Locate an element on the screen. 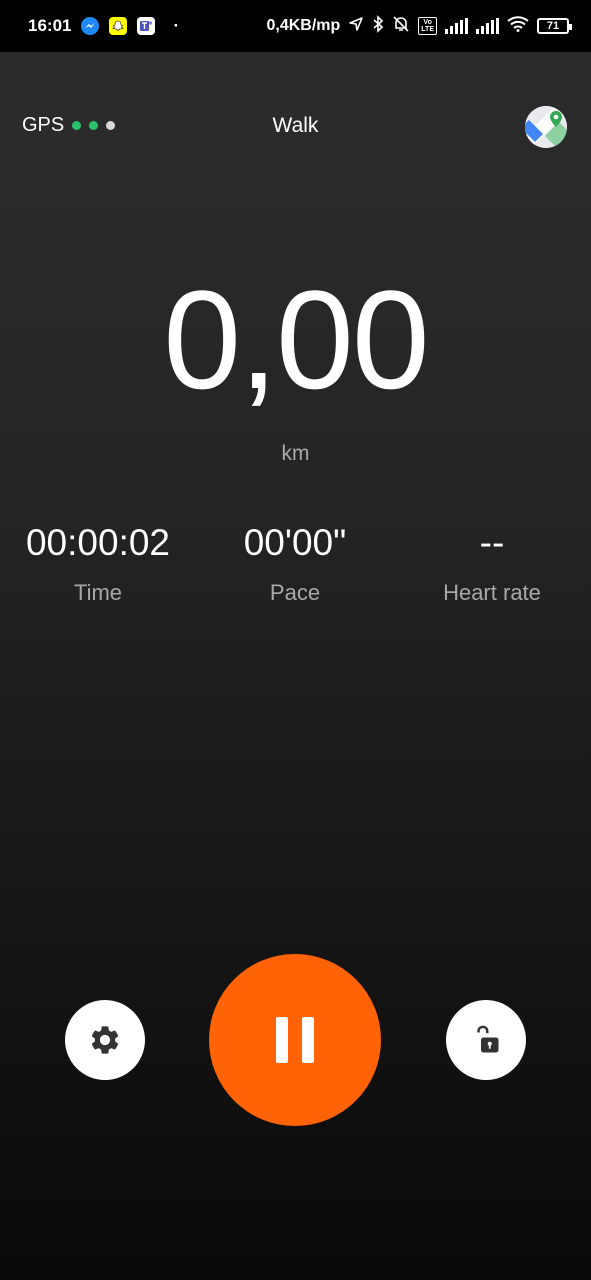 The image size is (591, 1280). map-pin-icon is located at coordinates (546, 127).